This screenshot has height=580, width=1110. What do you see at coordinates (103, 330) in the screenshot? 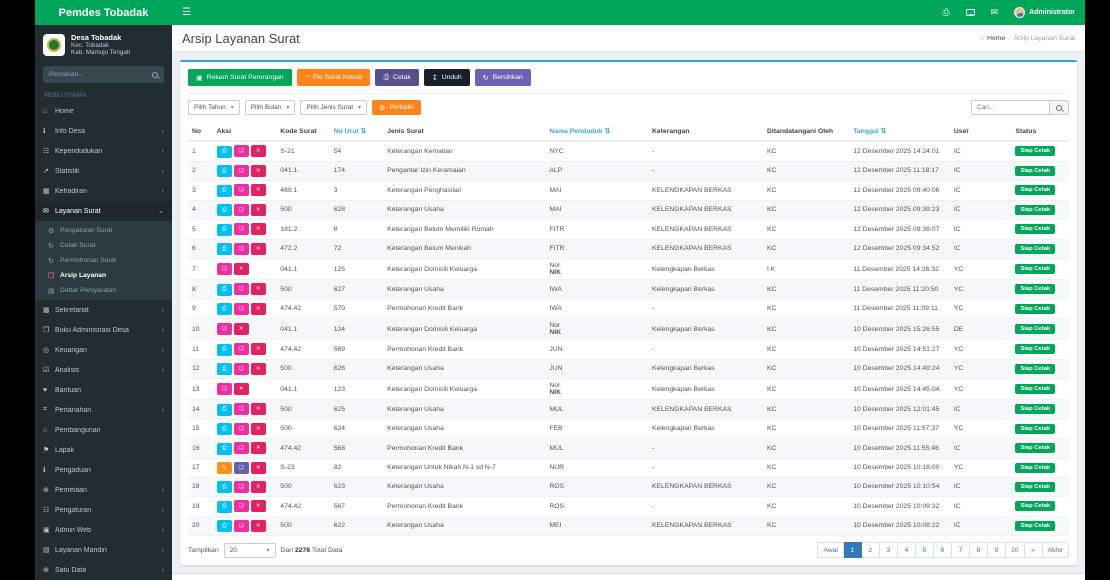
I see `sidebar-item-buku-administrasi-desa: ❒ Buku Administrasi Desa ‹` at bounding box center [103, 330].